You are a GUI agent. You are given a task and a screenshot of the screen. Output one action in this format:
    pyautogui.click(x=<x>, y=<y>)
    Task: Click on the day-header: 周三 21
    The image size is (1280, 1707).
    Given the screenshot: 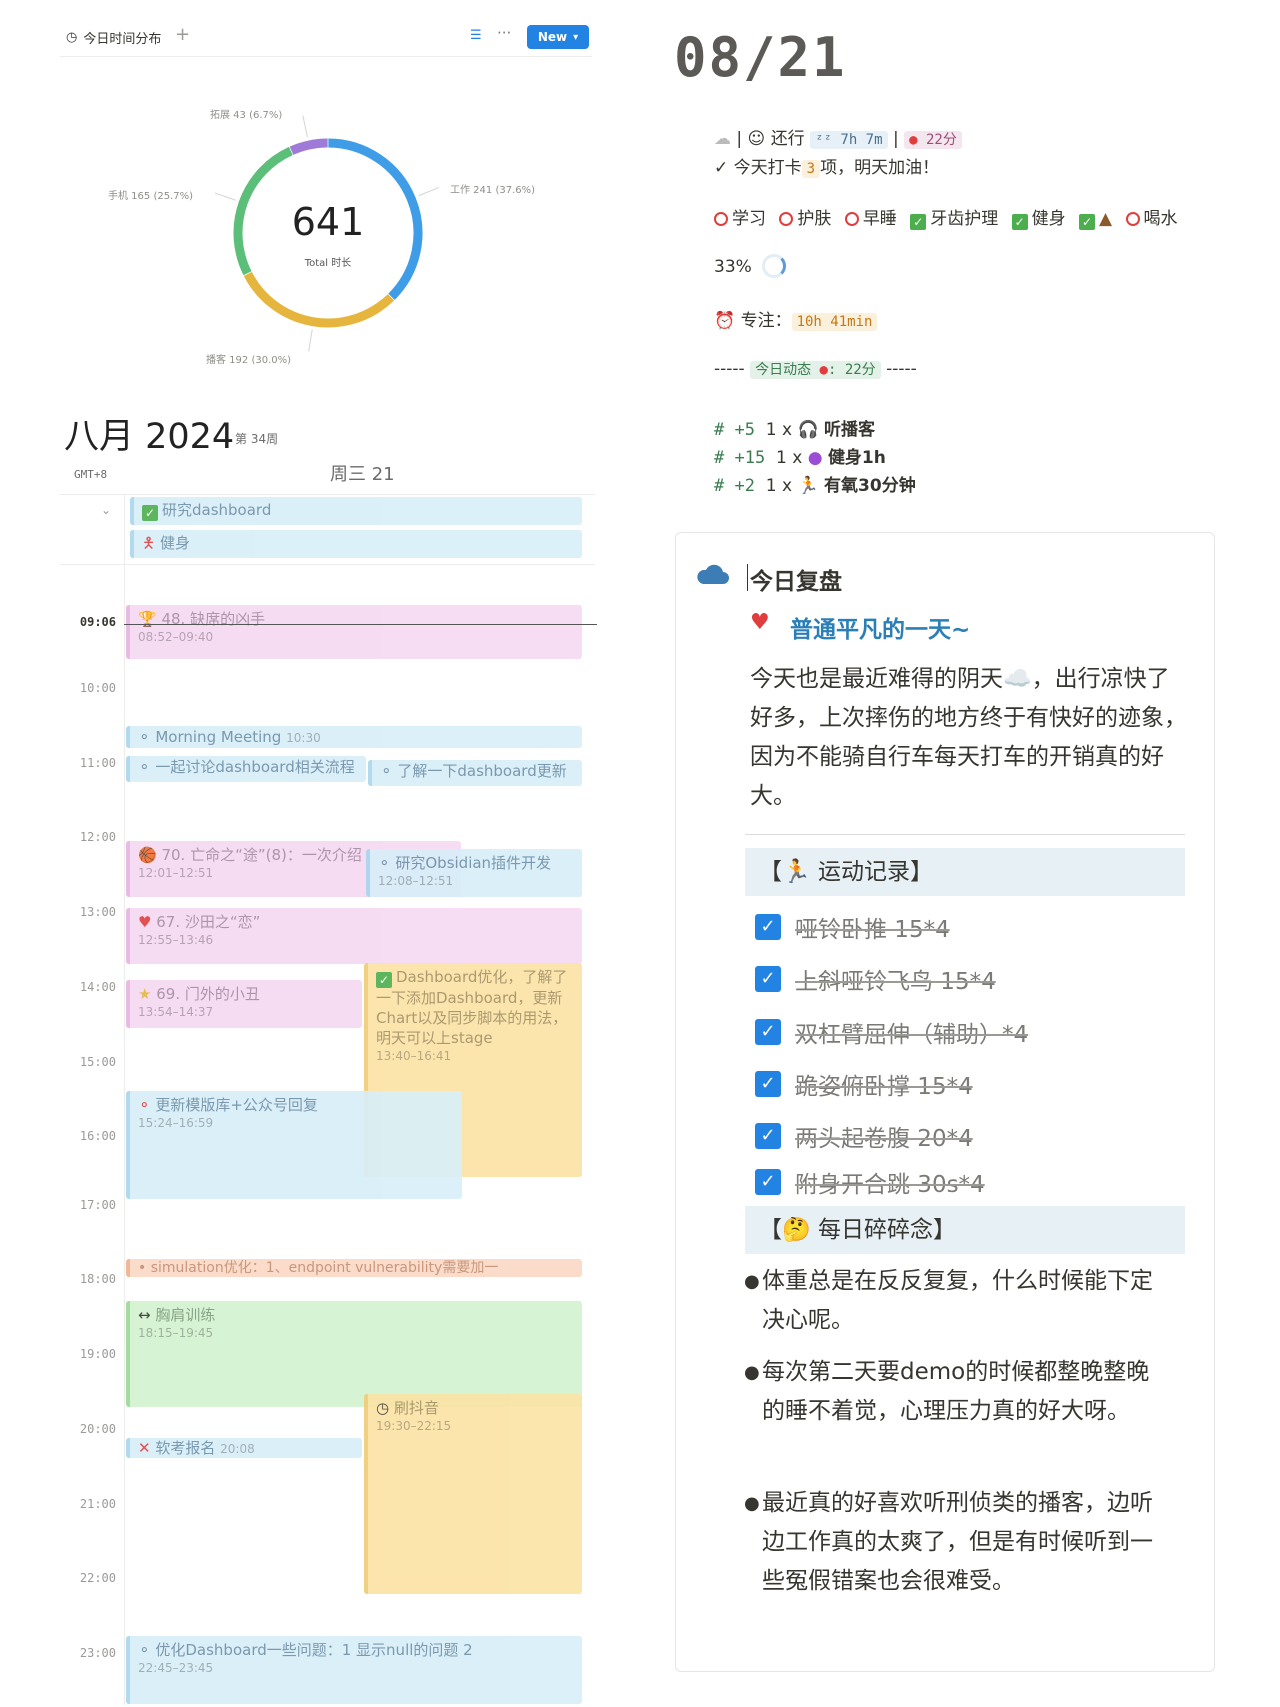 What is the action you would take?
    pyautogui.click(x=362, y=473)
    